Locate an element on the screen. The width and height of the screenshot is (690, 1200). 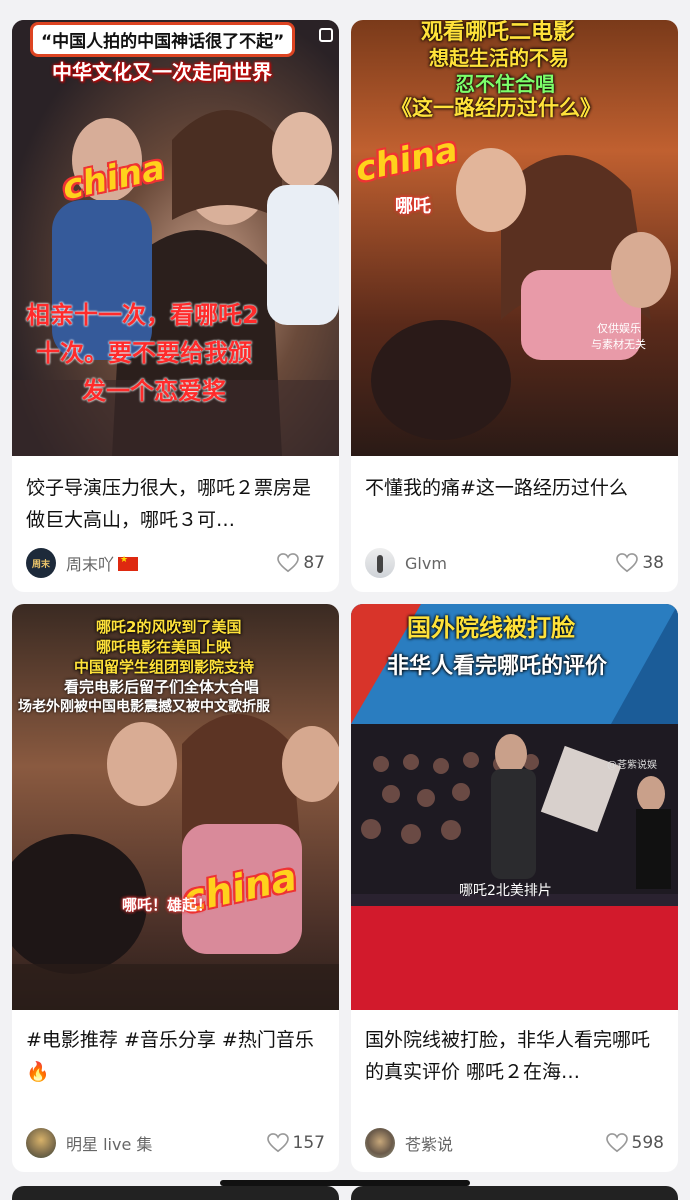
cover-caption-line: 相亲十一次，看哪吒2 is located at coordinates (142, 315).